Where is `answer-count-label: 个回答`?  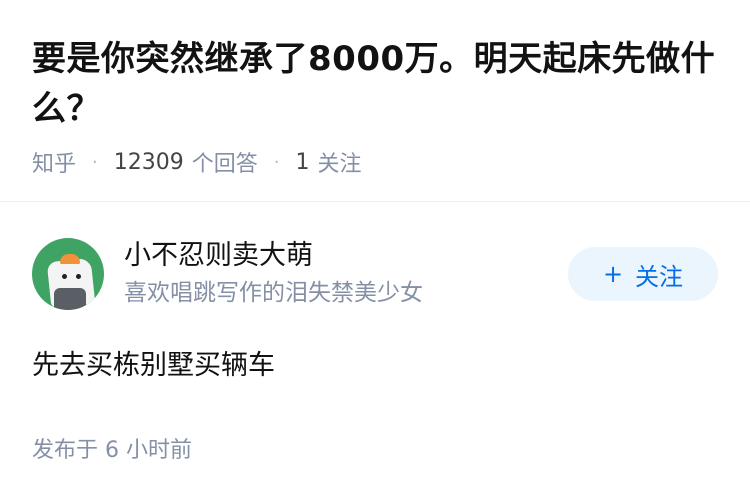 answer-count-label: 个回答 is located at coordinates (224, 164).